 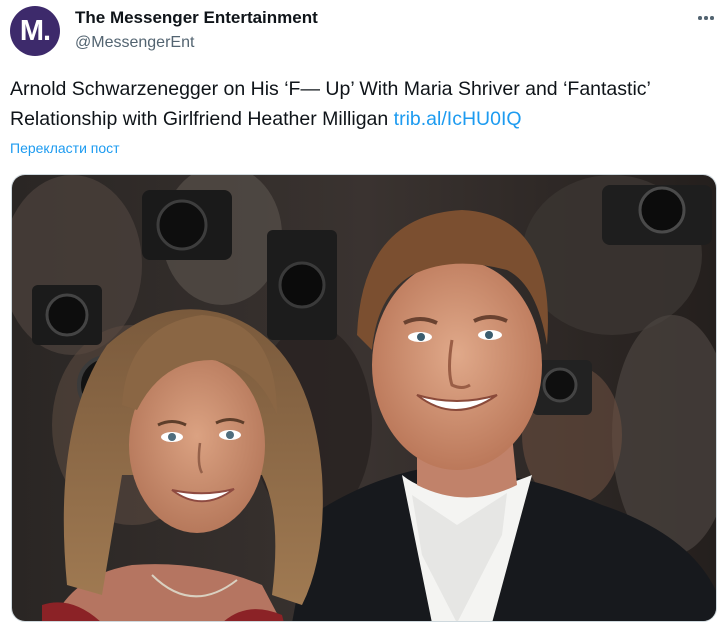 What do you see at coordinates (65, 148) in the screenshot?
I see `translate-post-link: Перекласти пост` at bounding box center [65, 148].